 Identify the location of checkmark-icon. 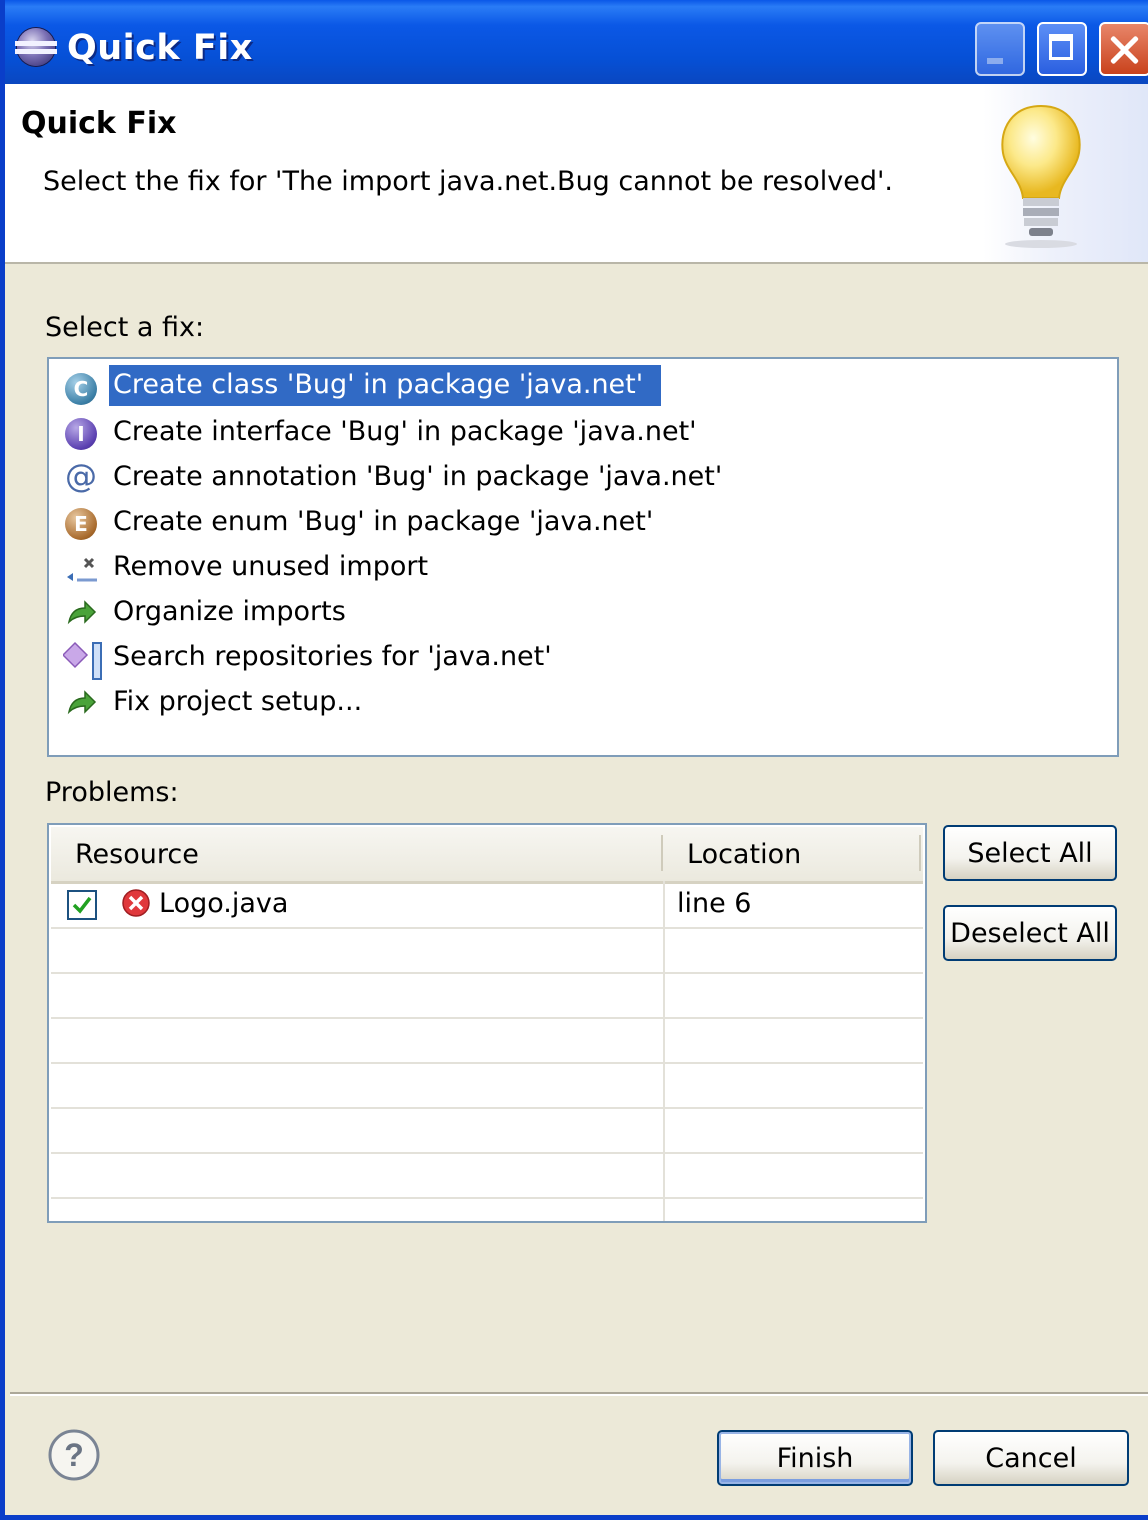
(82, 905).